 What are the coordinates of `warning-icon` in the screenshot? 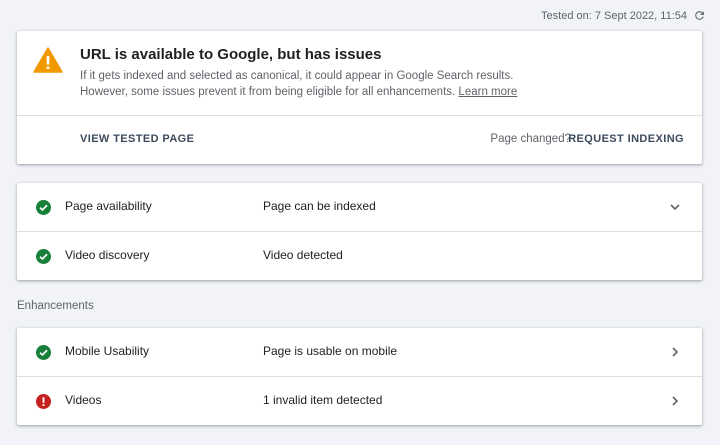 It's located at (48, 60).